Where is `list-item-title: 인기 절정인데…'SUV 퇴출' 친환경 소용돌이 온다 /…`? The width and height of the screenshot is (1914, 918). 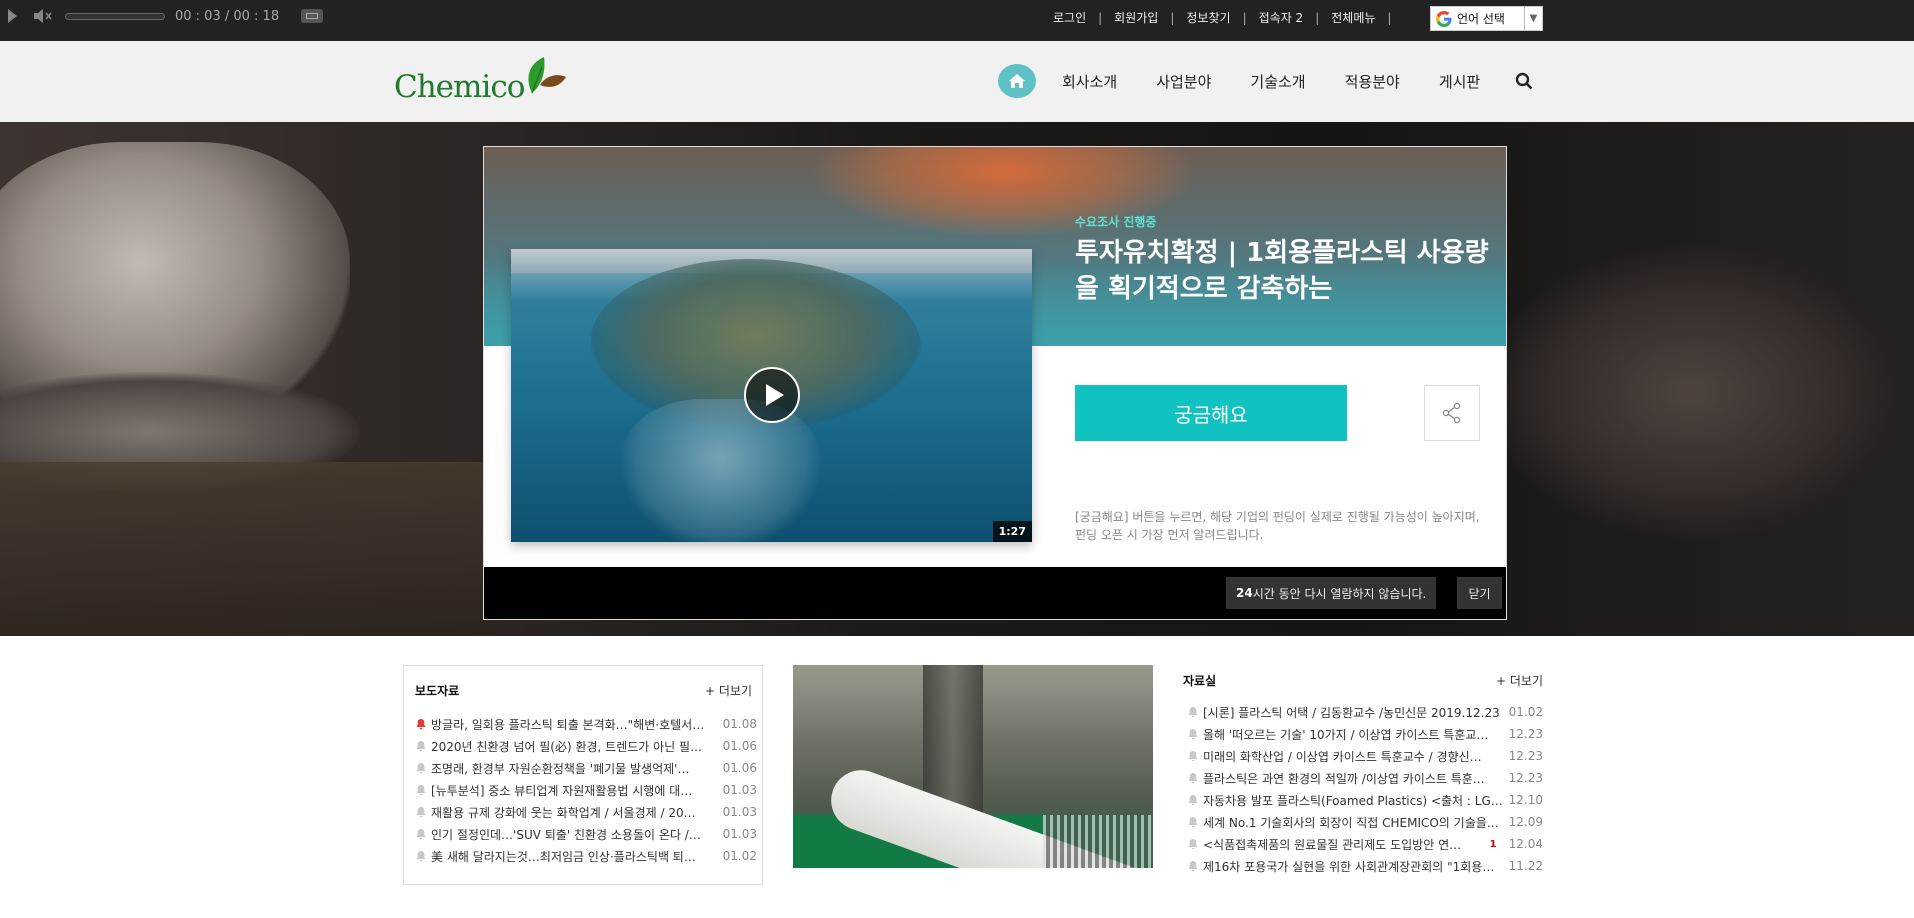 list-item-title: 인기 절정인데…'SUV 퇴출' 친환경 소용돌이 온다 /… is located at coordinates (566, 834).